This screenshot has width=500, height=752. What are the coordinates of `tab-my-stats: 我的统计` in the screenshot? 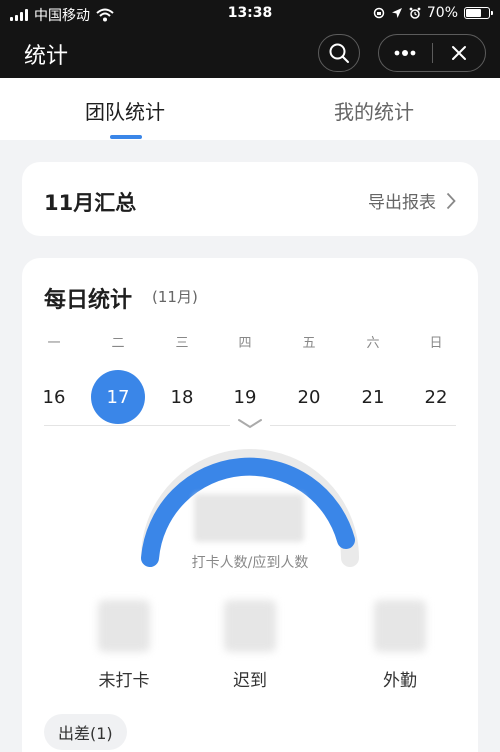 It's located at (374, 110).